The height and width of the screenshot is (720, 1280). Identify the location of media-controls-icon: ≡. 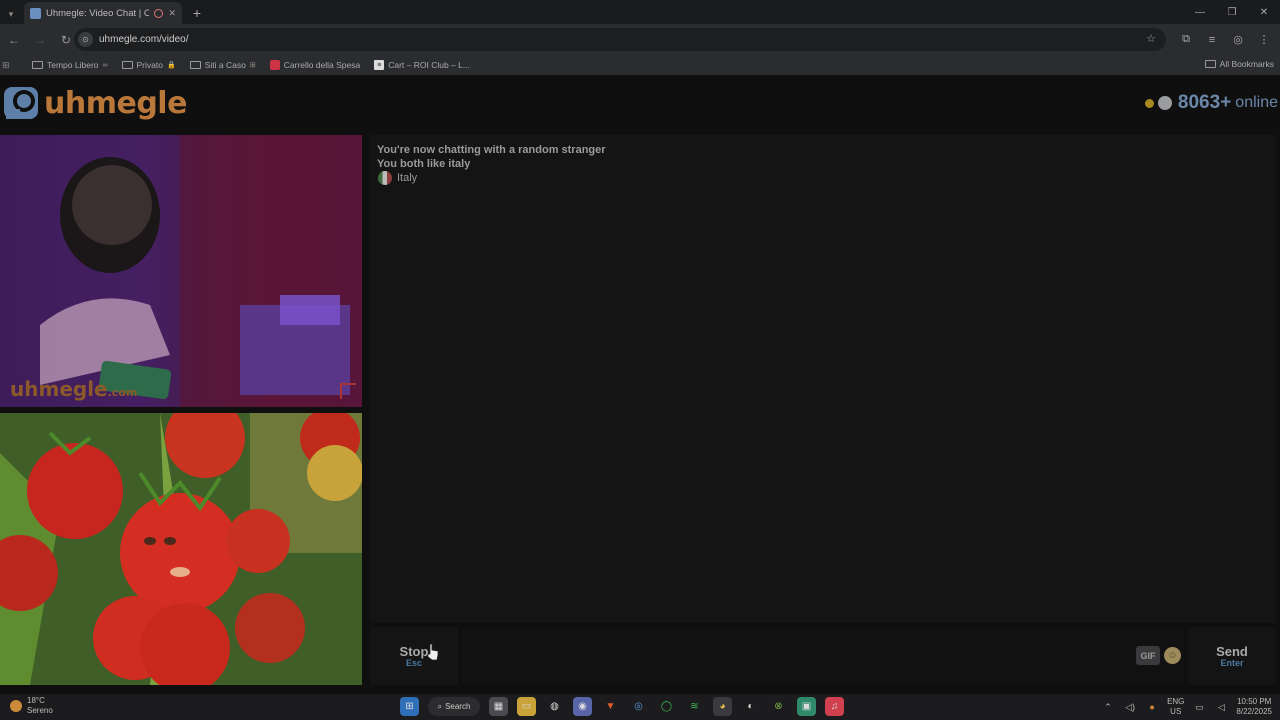
(1212, 39).